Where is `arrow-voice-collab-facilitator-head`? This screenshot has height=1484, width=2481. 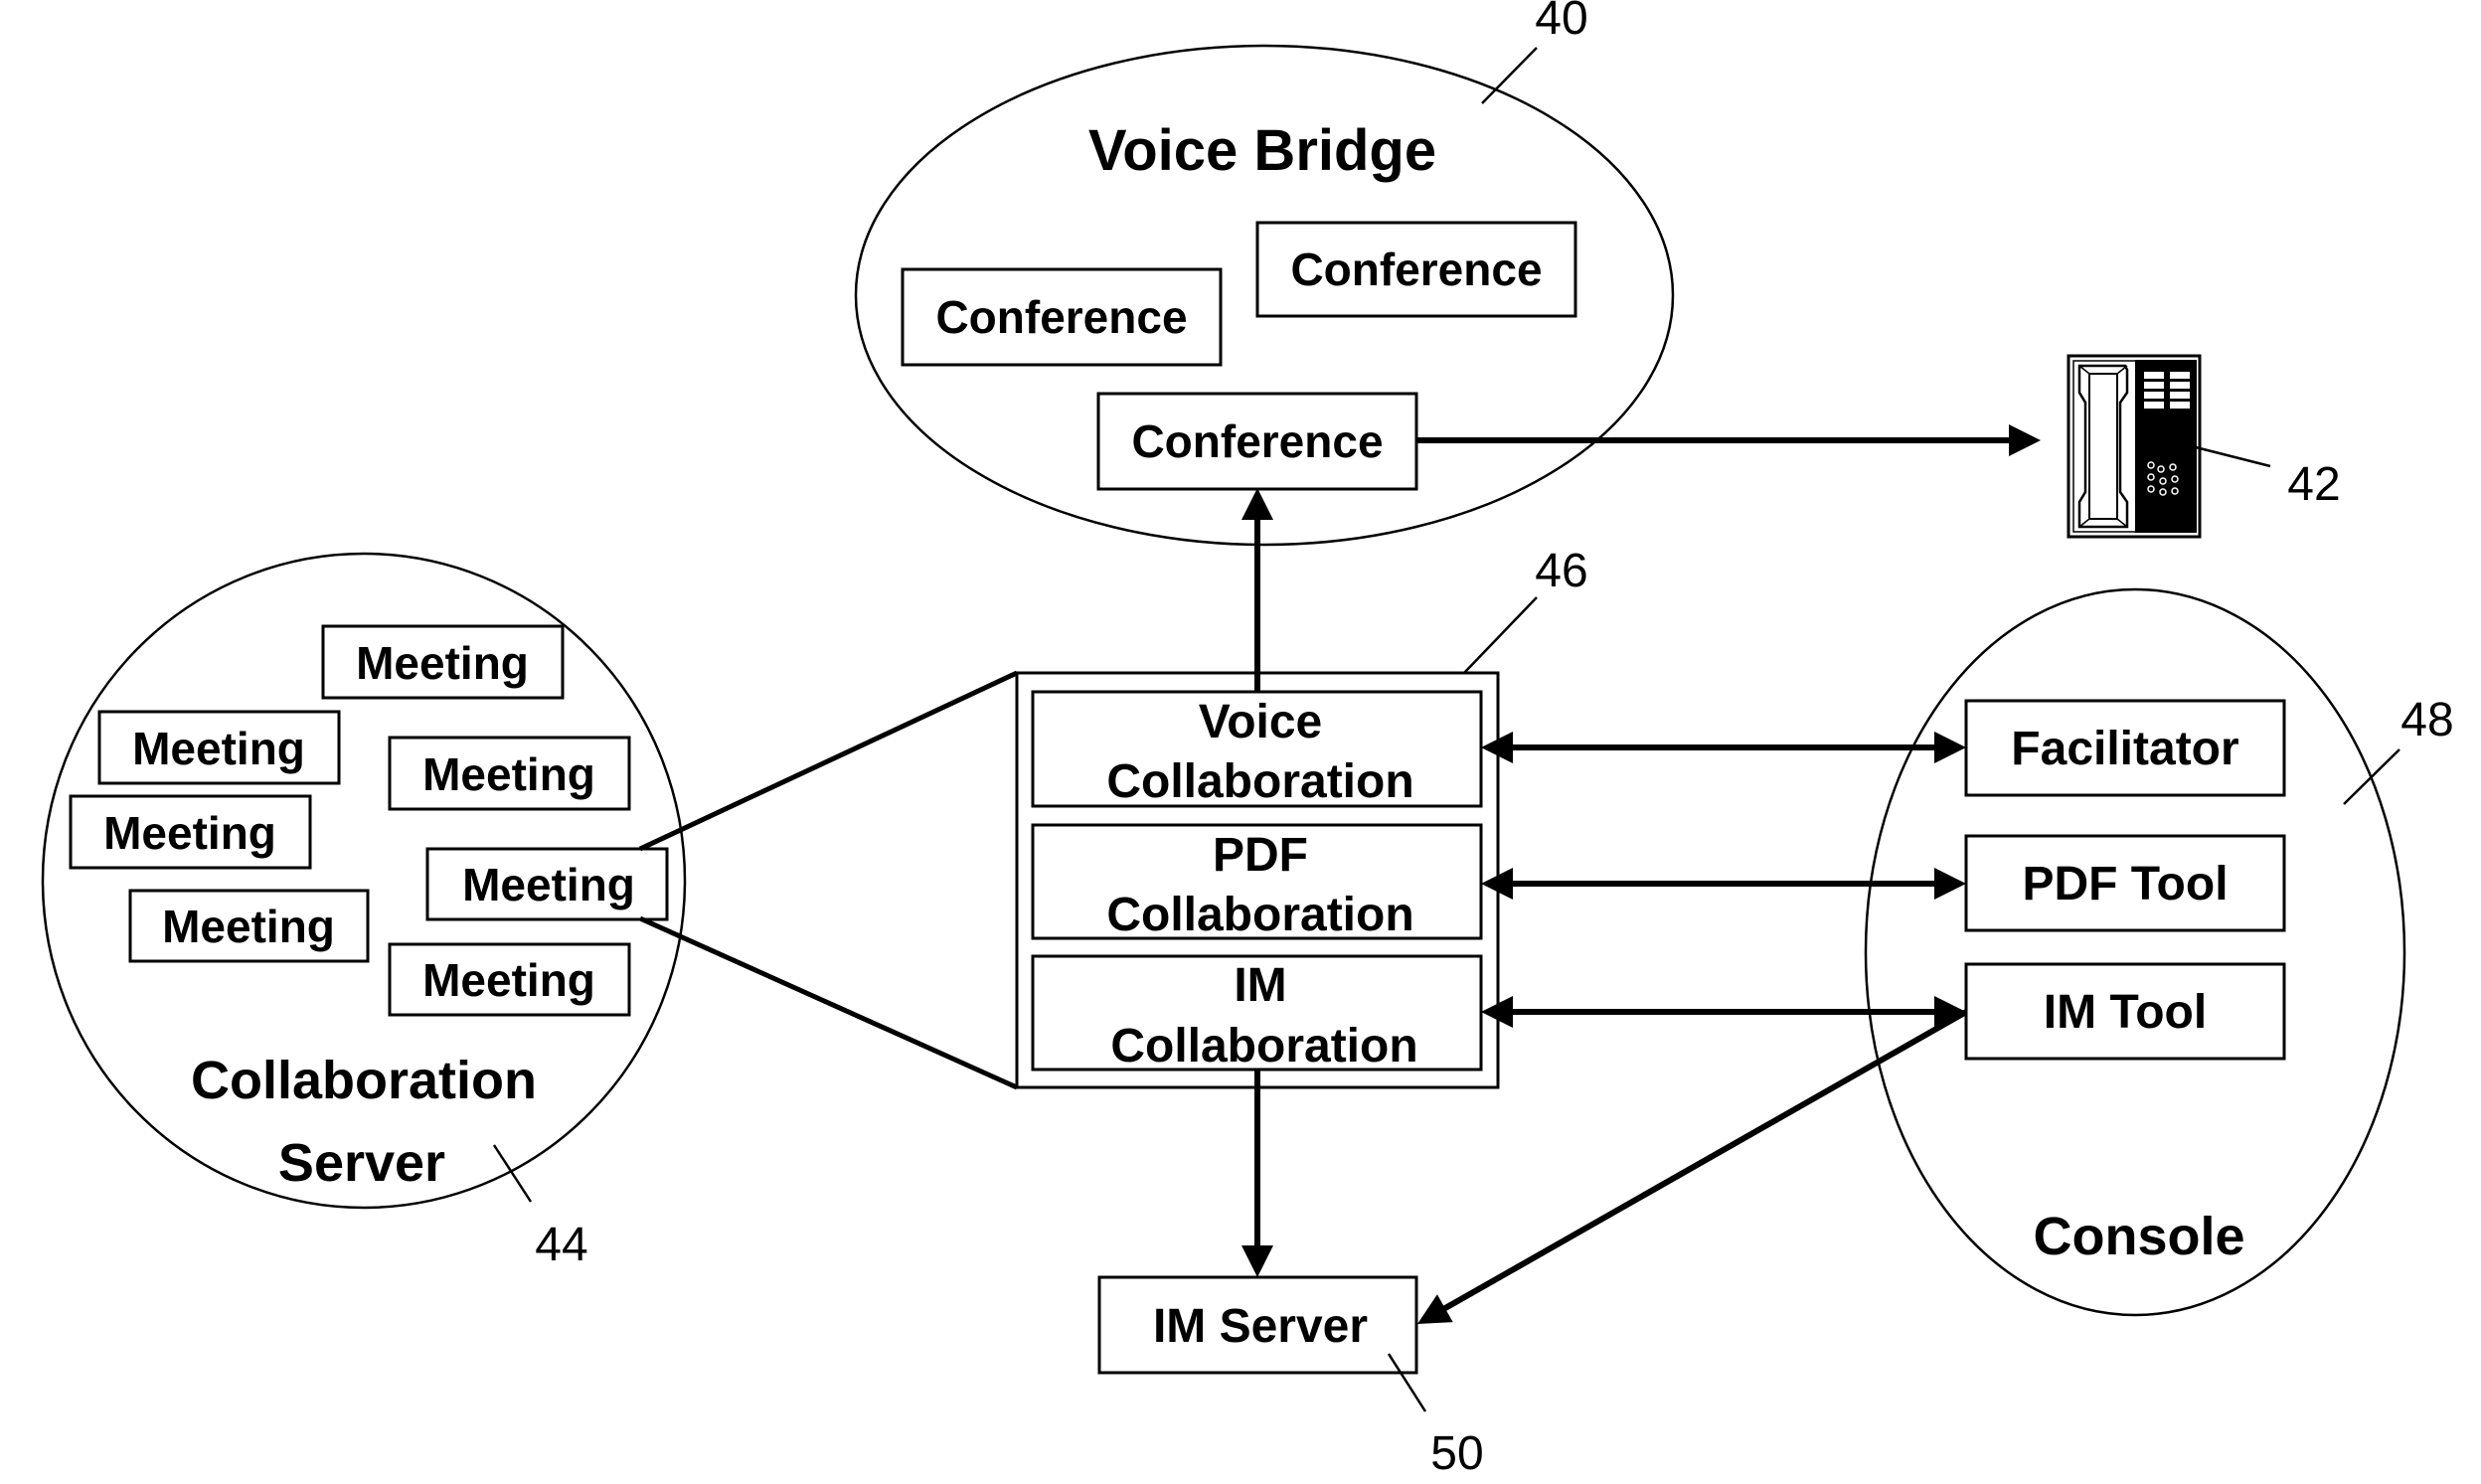
arrow-voice-collab-facilitator-head is located at coordinates (1950, 747).